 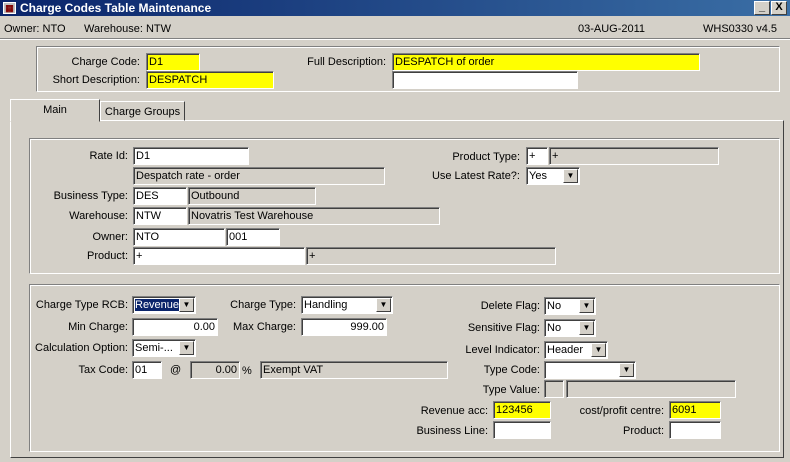 What do you see at coordinates (740, 29) in the screenshot?
I see `info-version: WHS0330 v4.5` at bounding box center [740, 29].